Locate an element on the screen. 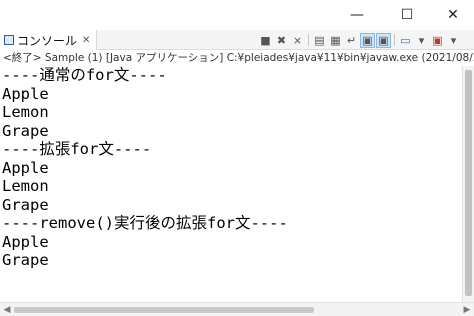 The image size is (474, 316). toolbar-icons: ■ ✖ ⨯ ▤ ▦ ↵ ▣ ▣ ▭ ▾ ▣ ▾ is located at coordinates (359, 40).